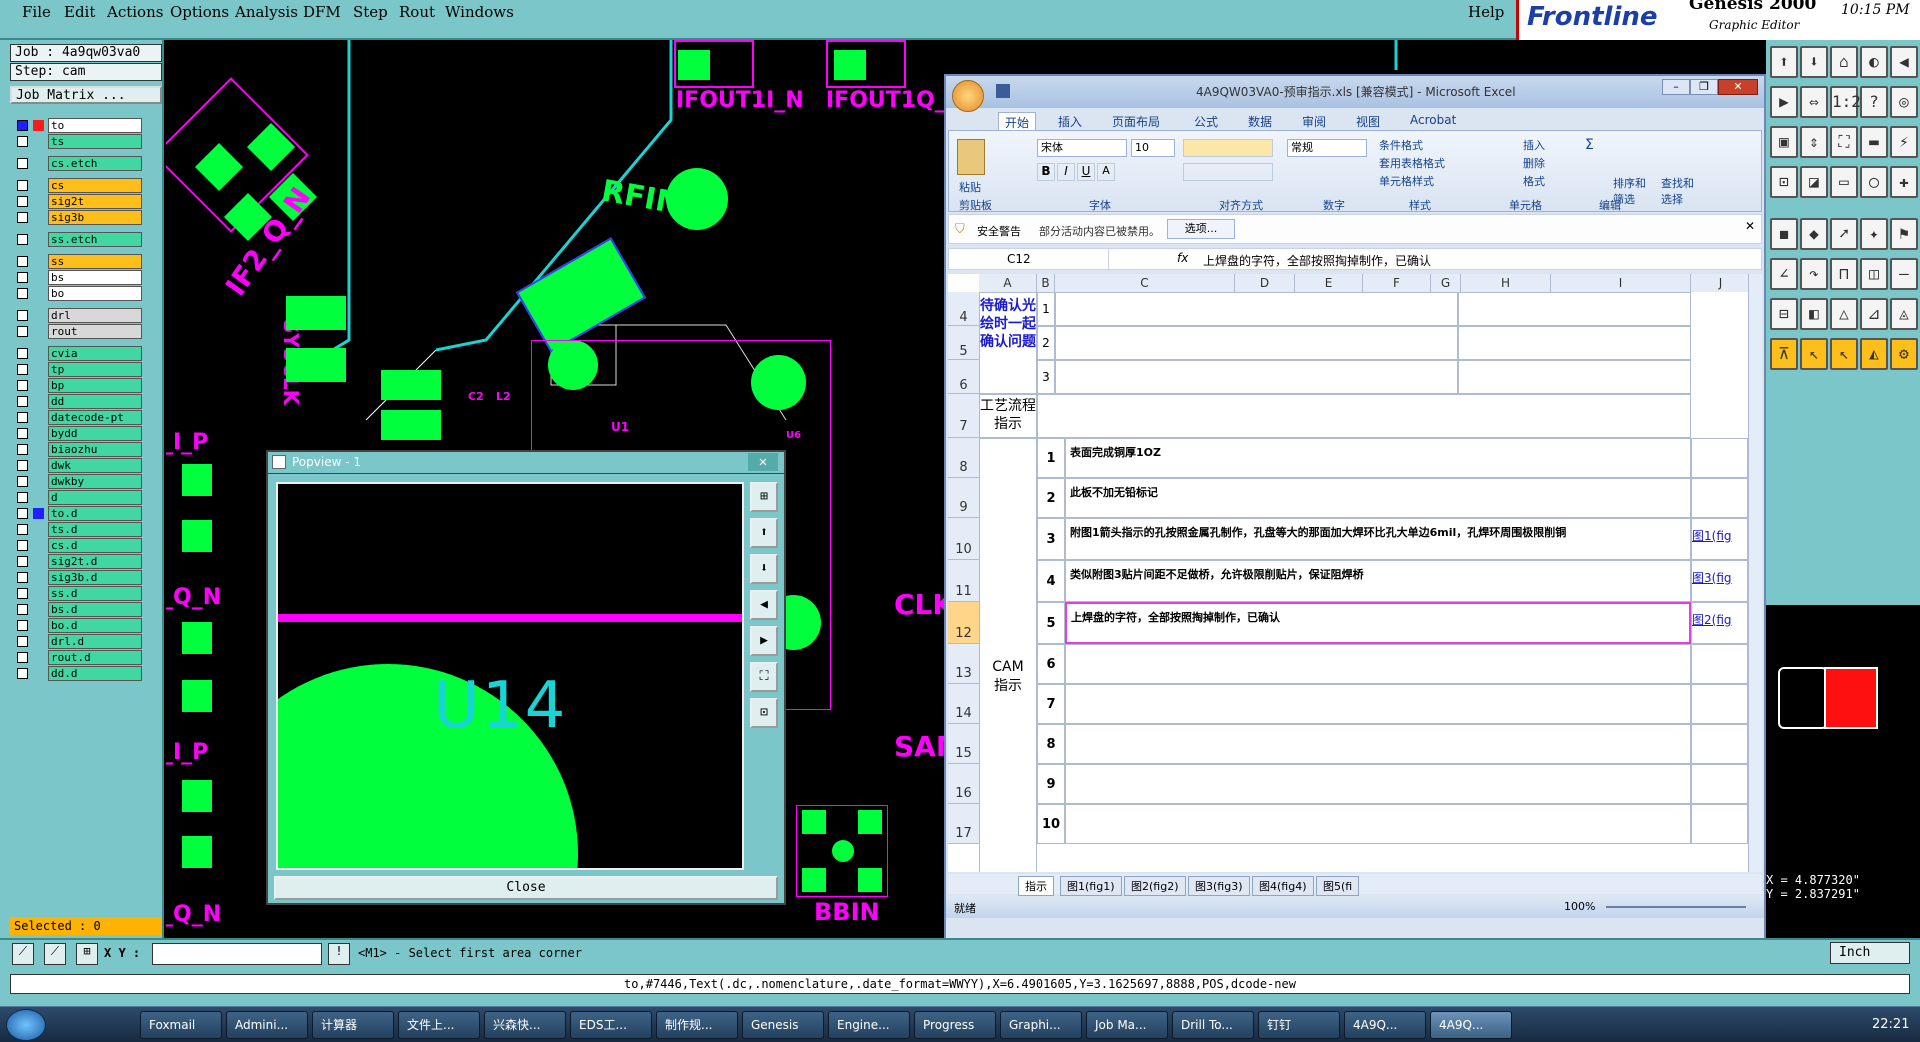 Image resolution: width=1920 pixels, height=1042 pixels. Describe the element at coordinates (1874, 182) in the screenshot. I see `tool-button-icon: ◯` at that location.